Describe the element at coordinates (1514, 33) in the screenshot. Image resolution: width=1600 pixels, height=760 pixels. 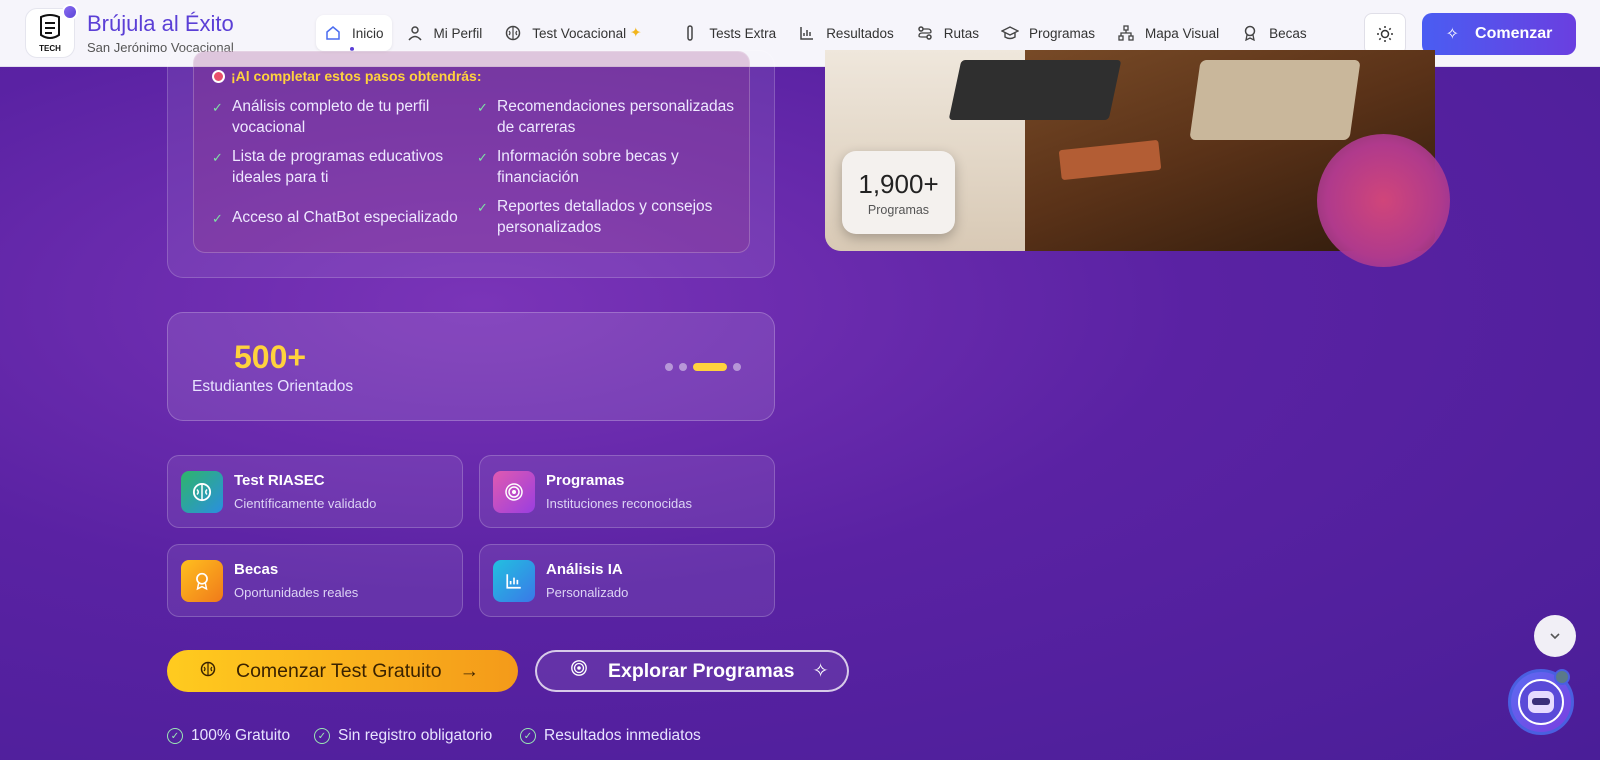
I see `start-button-label: Comenzar` at that location.